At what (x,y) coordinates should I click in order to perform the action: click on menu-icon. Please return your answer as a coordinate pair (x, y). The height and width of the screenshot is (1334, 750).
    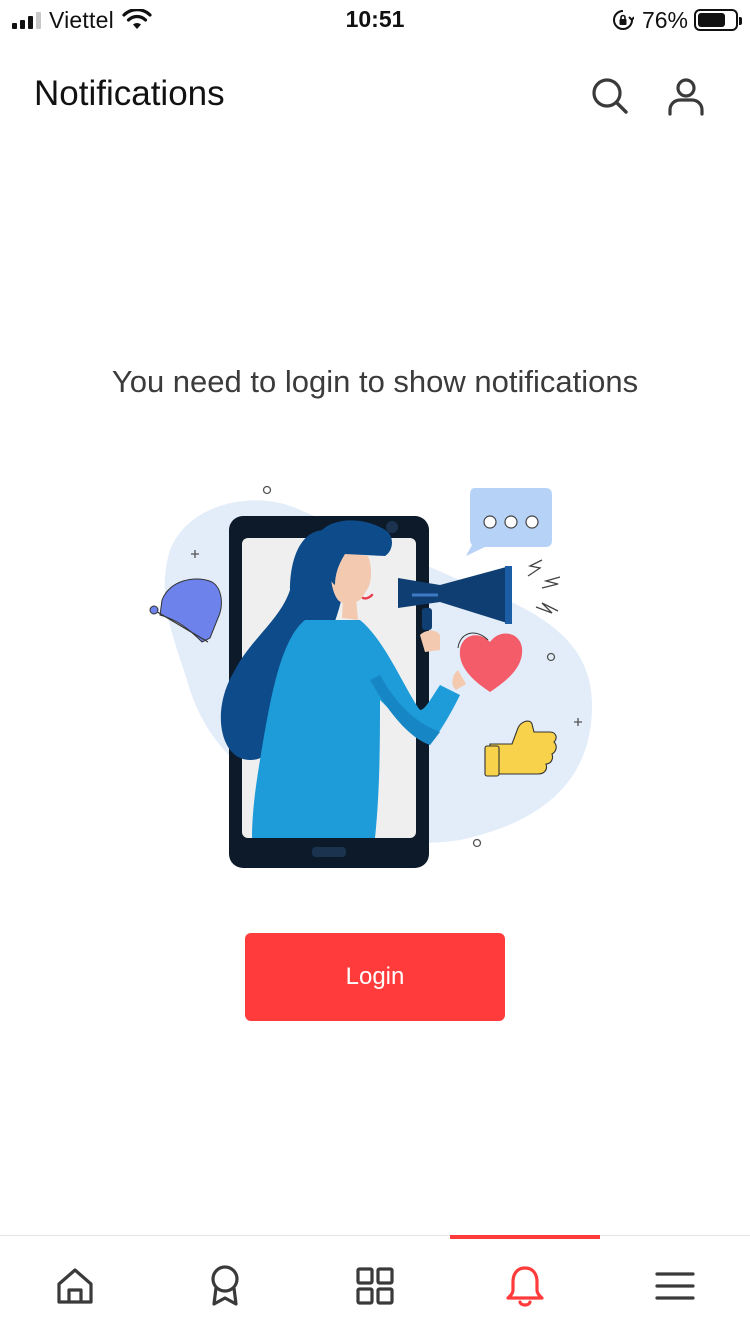
    Looking at the image, I should click on (675, 1285).